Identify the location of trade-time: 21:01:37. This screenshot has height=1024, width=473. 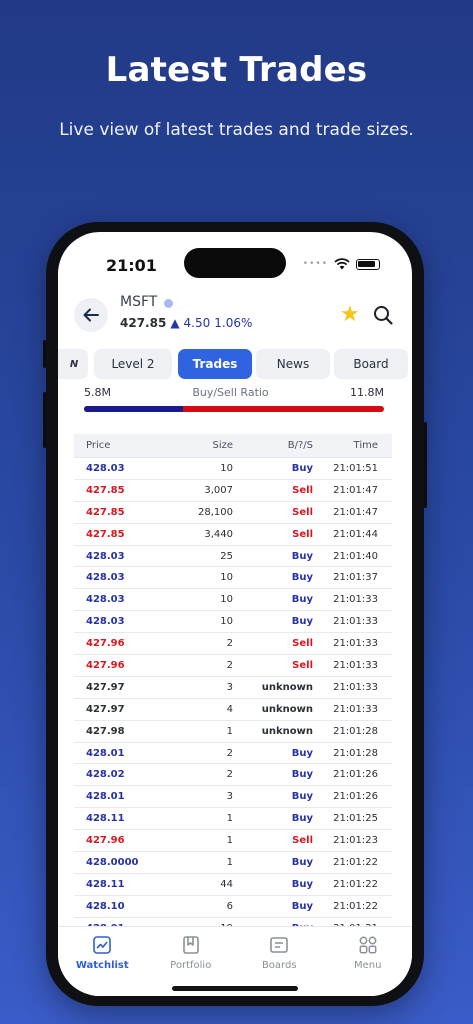
(355, 578).